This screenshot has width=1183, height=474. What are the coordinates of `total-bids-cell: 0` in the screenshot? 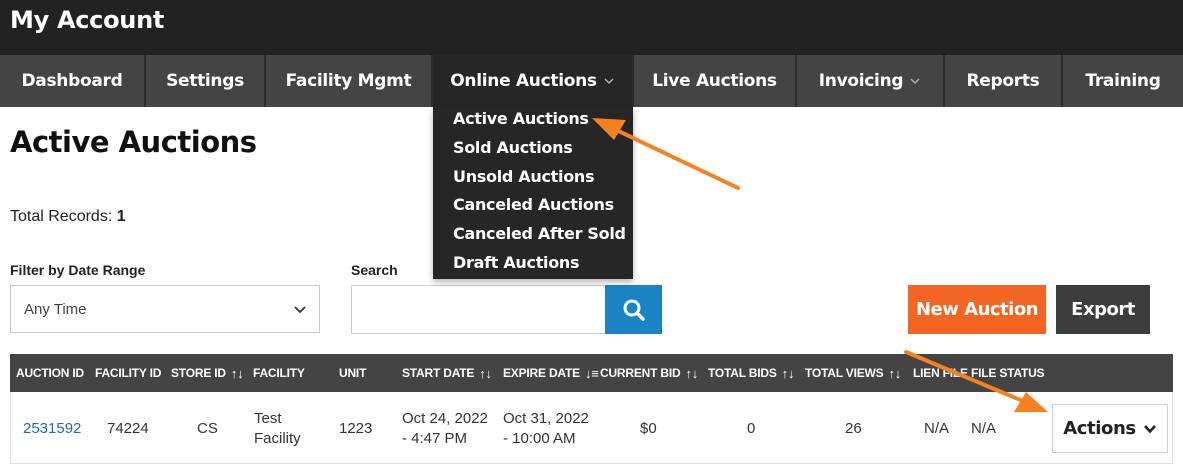 It's located at (751, 428).